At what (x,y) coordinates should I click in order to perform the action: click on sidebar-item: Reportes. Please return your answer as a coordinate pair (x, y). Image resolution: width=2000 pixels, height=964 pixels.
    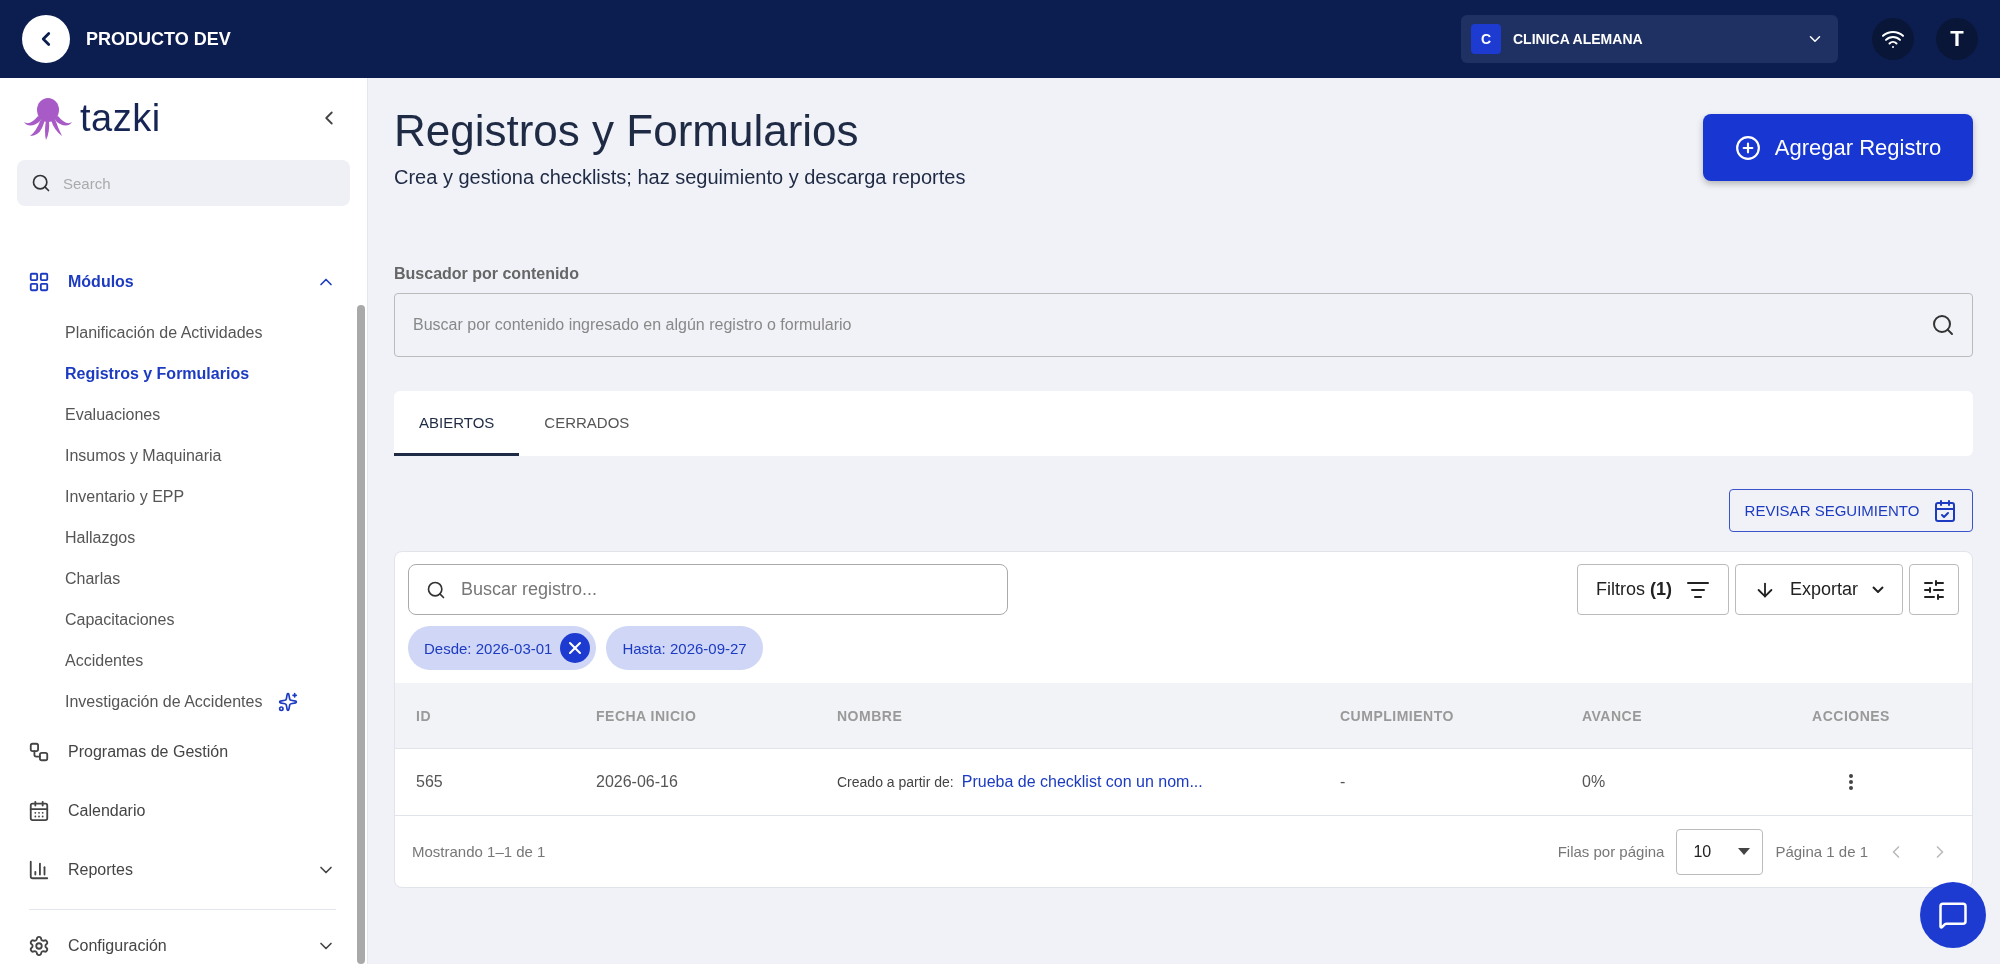
    Looking at the image, I should click on (176, 869).